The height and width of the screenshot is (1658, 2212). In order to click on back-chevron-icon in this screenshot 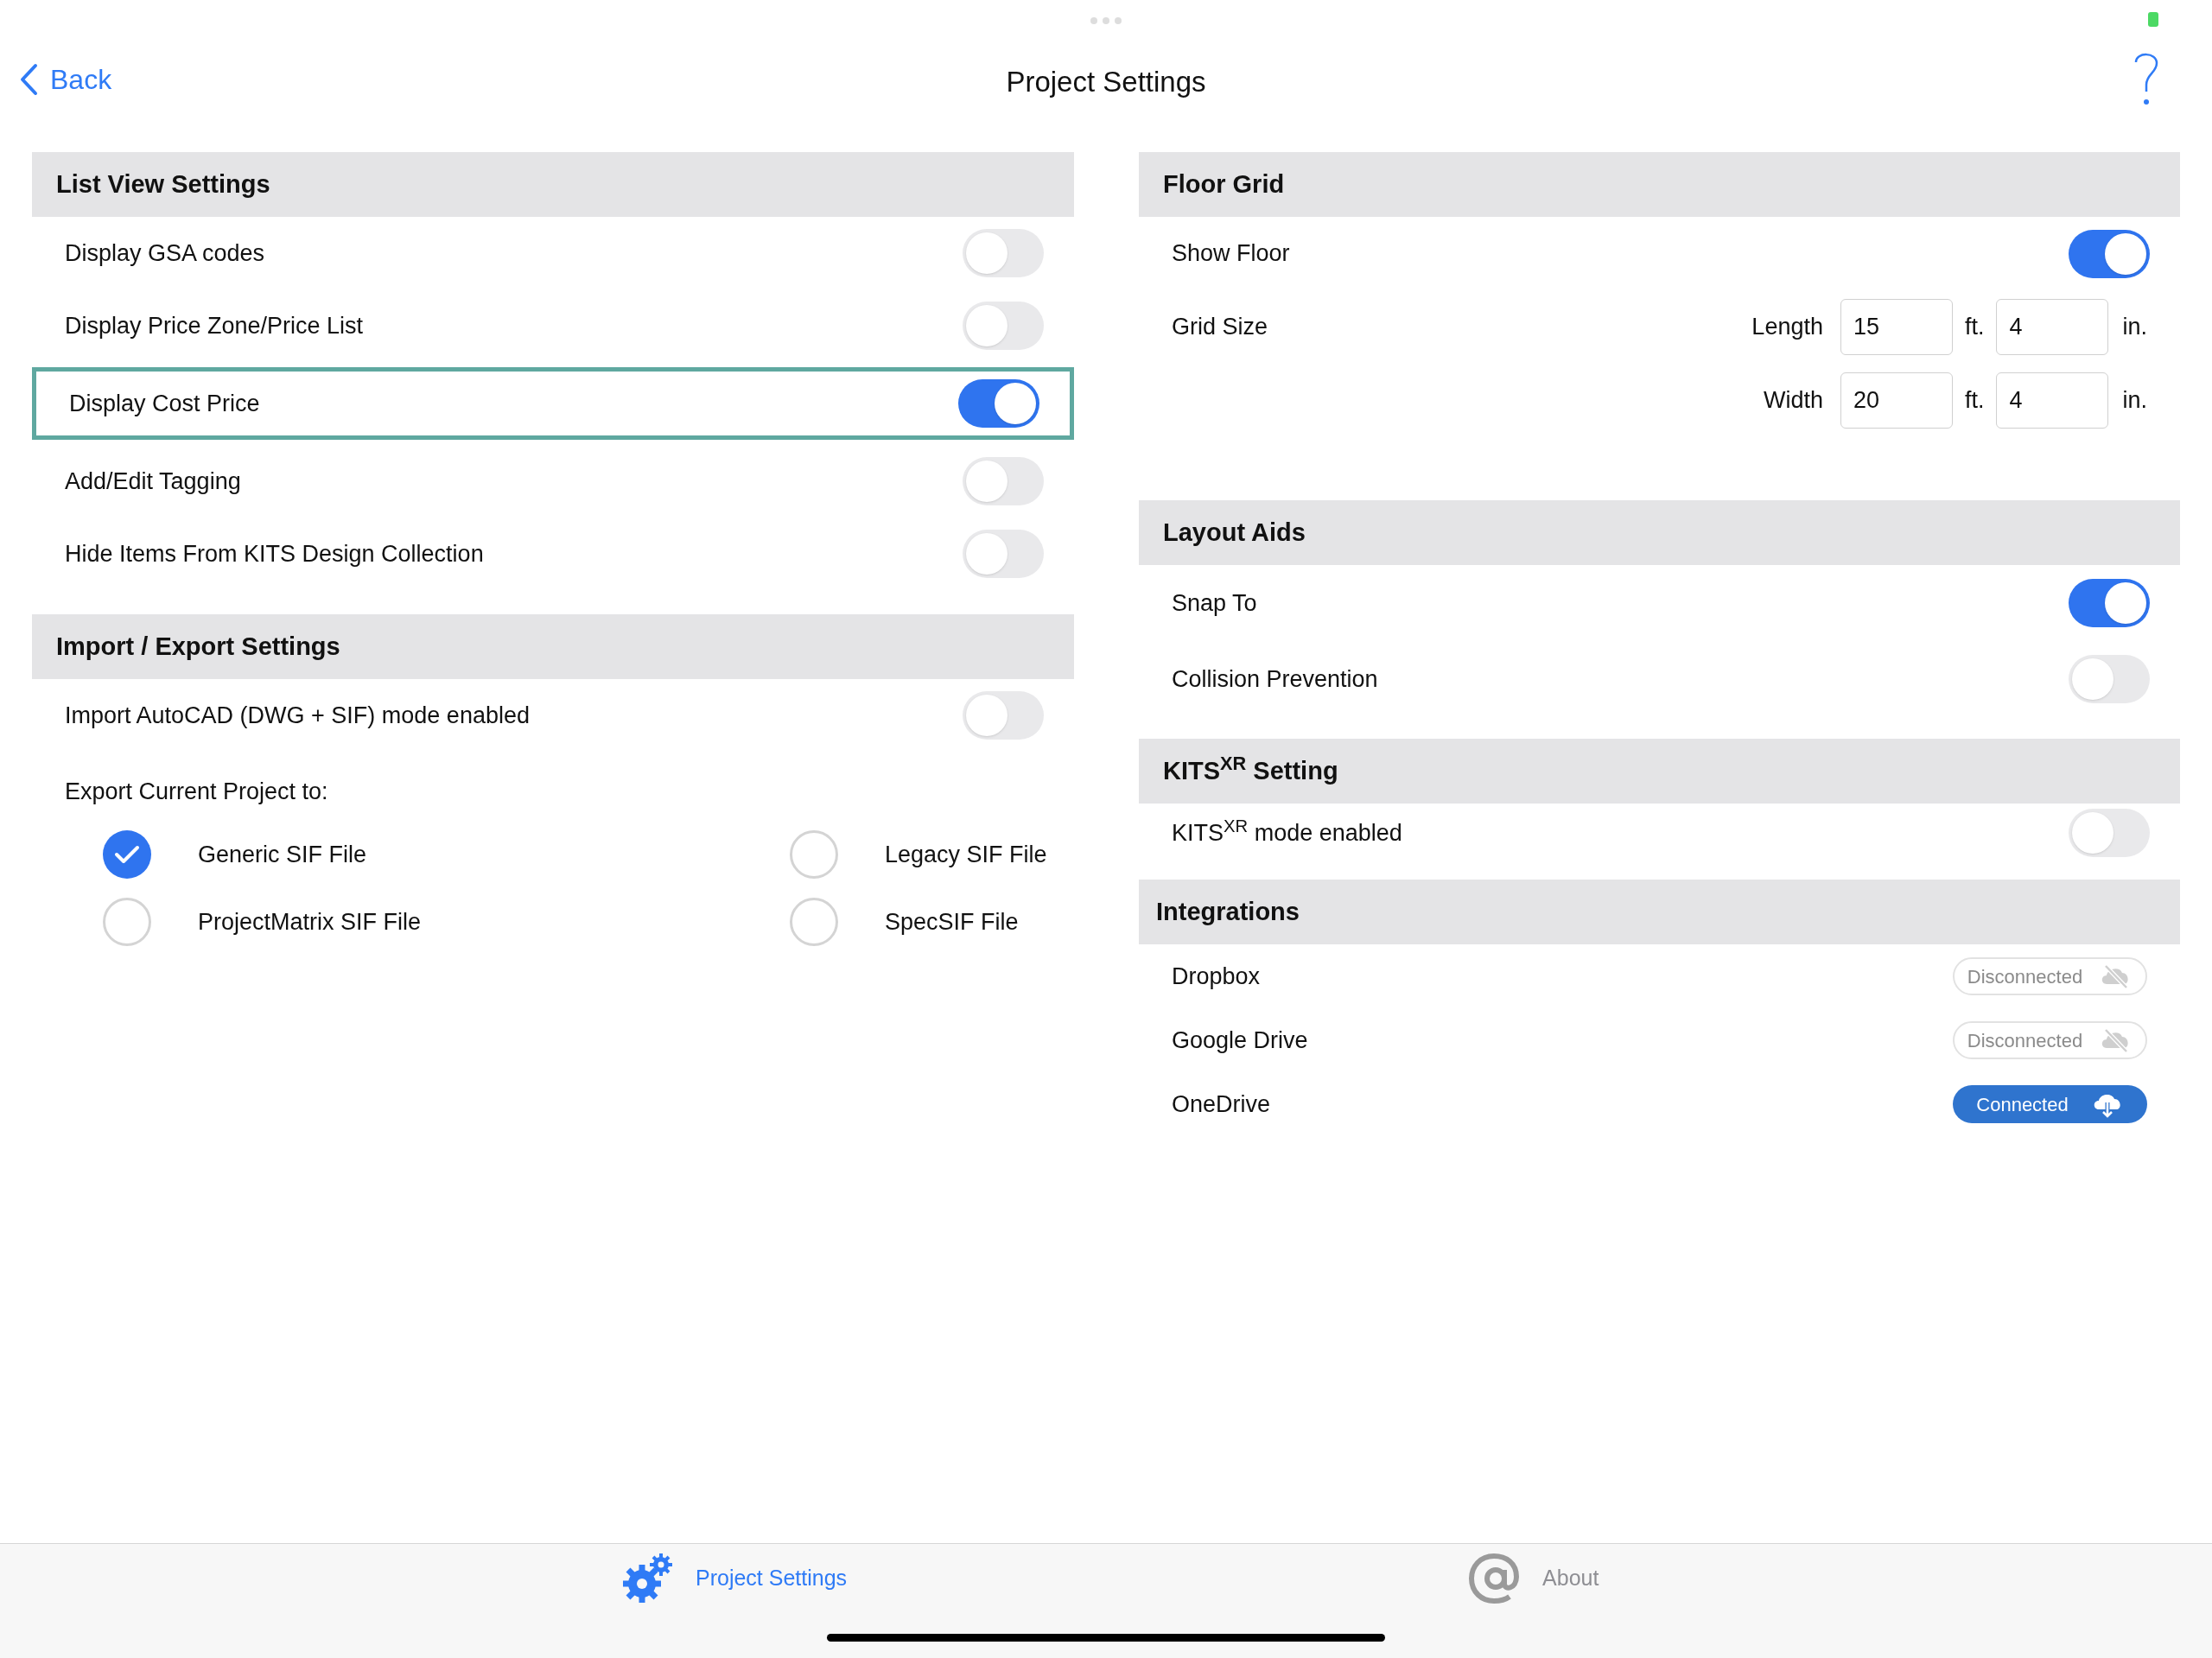, I will do `click(28, 79)`.